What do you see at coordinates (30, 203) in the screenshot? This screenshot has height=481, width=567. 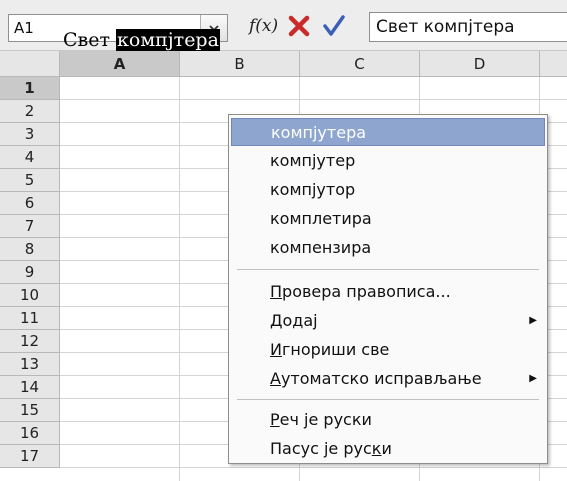 I see `row-header-6: 6` at bounding box center [30, 203].